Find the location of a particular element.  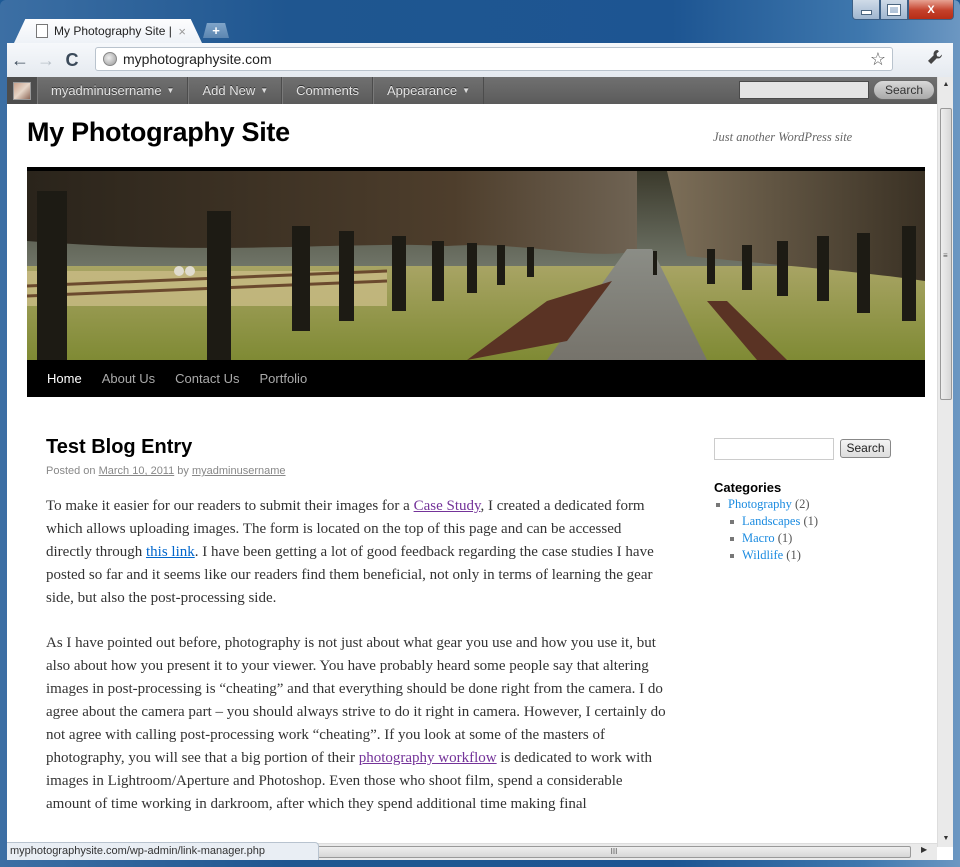

categories-heading: Categories is located at coordinates (748, 487).